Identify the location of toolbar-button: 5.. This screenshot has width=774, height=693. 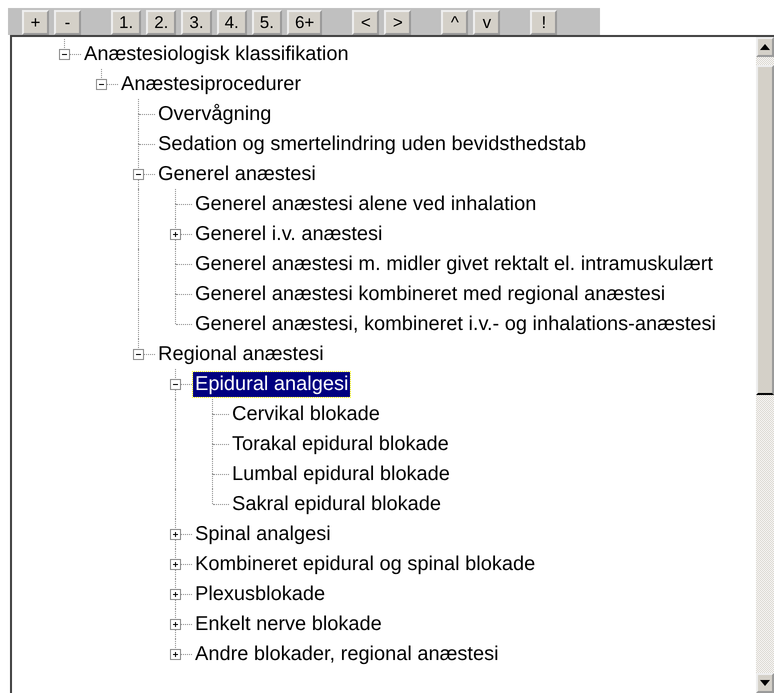
(267, 22).